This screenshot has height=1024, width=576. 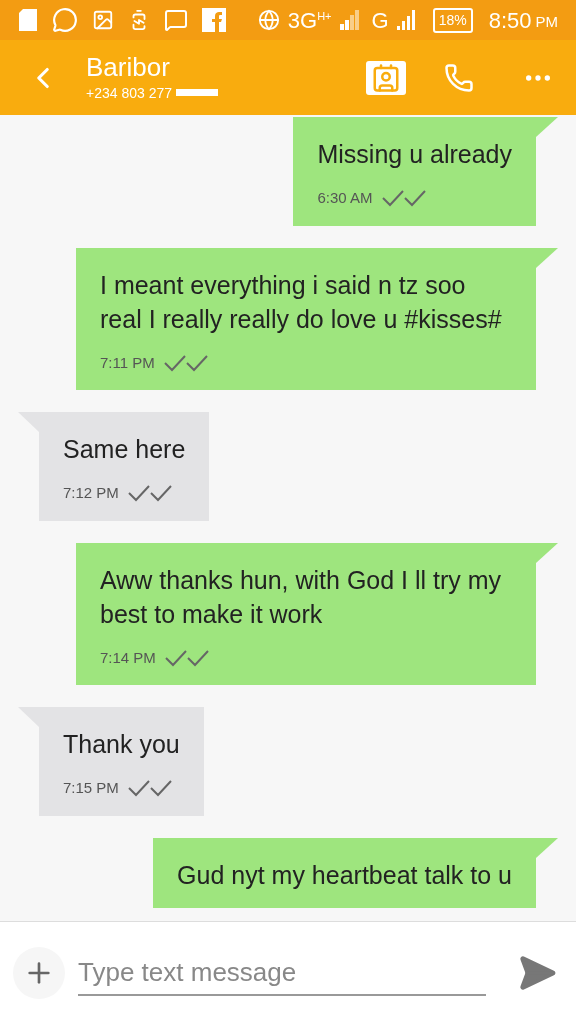 I want to click on redaction-bar, so click(x=197, y=92).